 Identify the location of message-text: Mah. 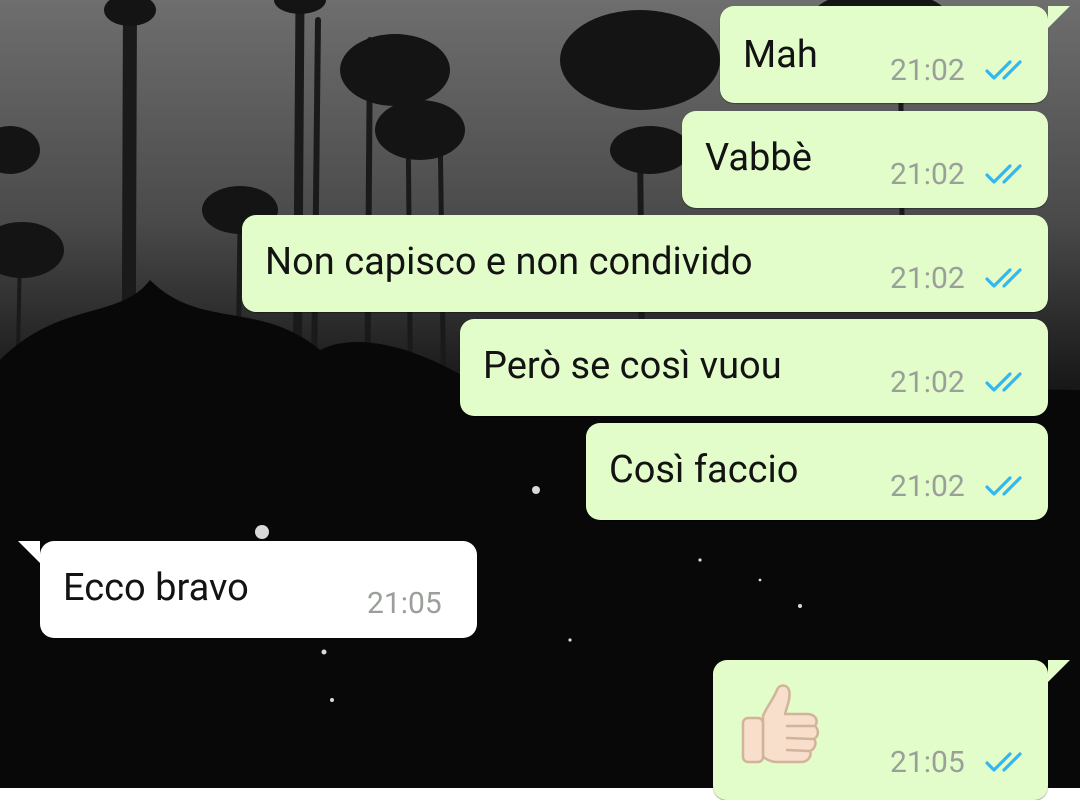
(780, 55).